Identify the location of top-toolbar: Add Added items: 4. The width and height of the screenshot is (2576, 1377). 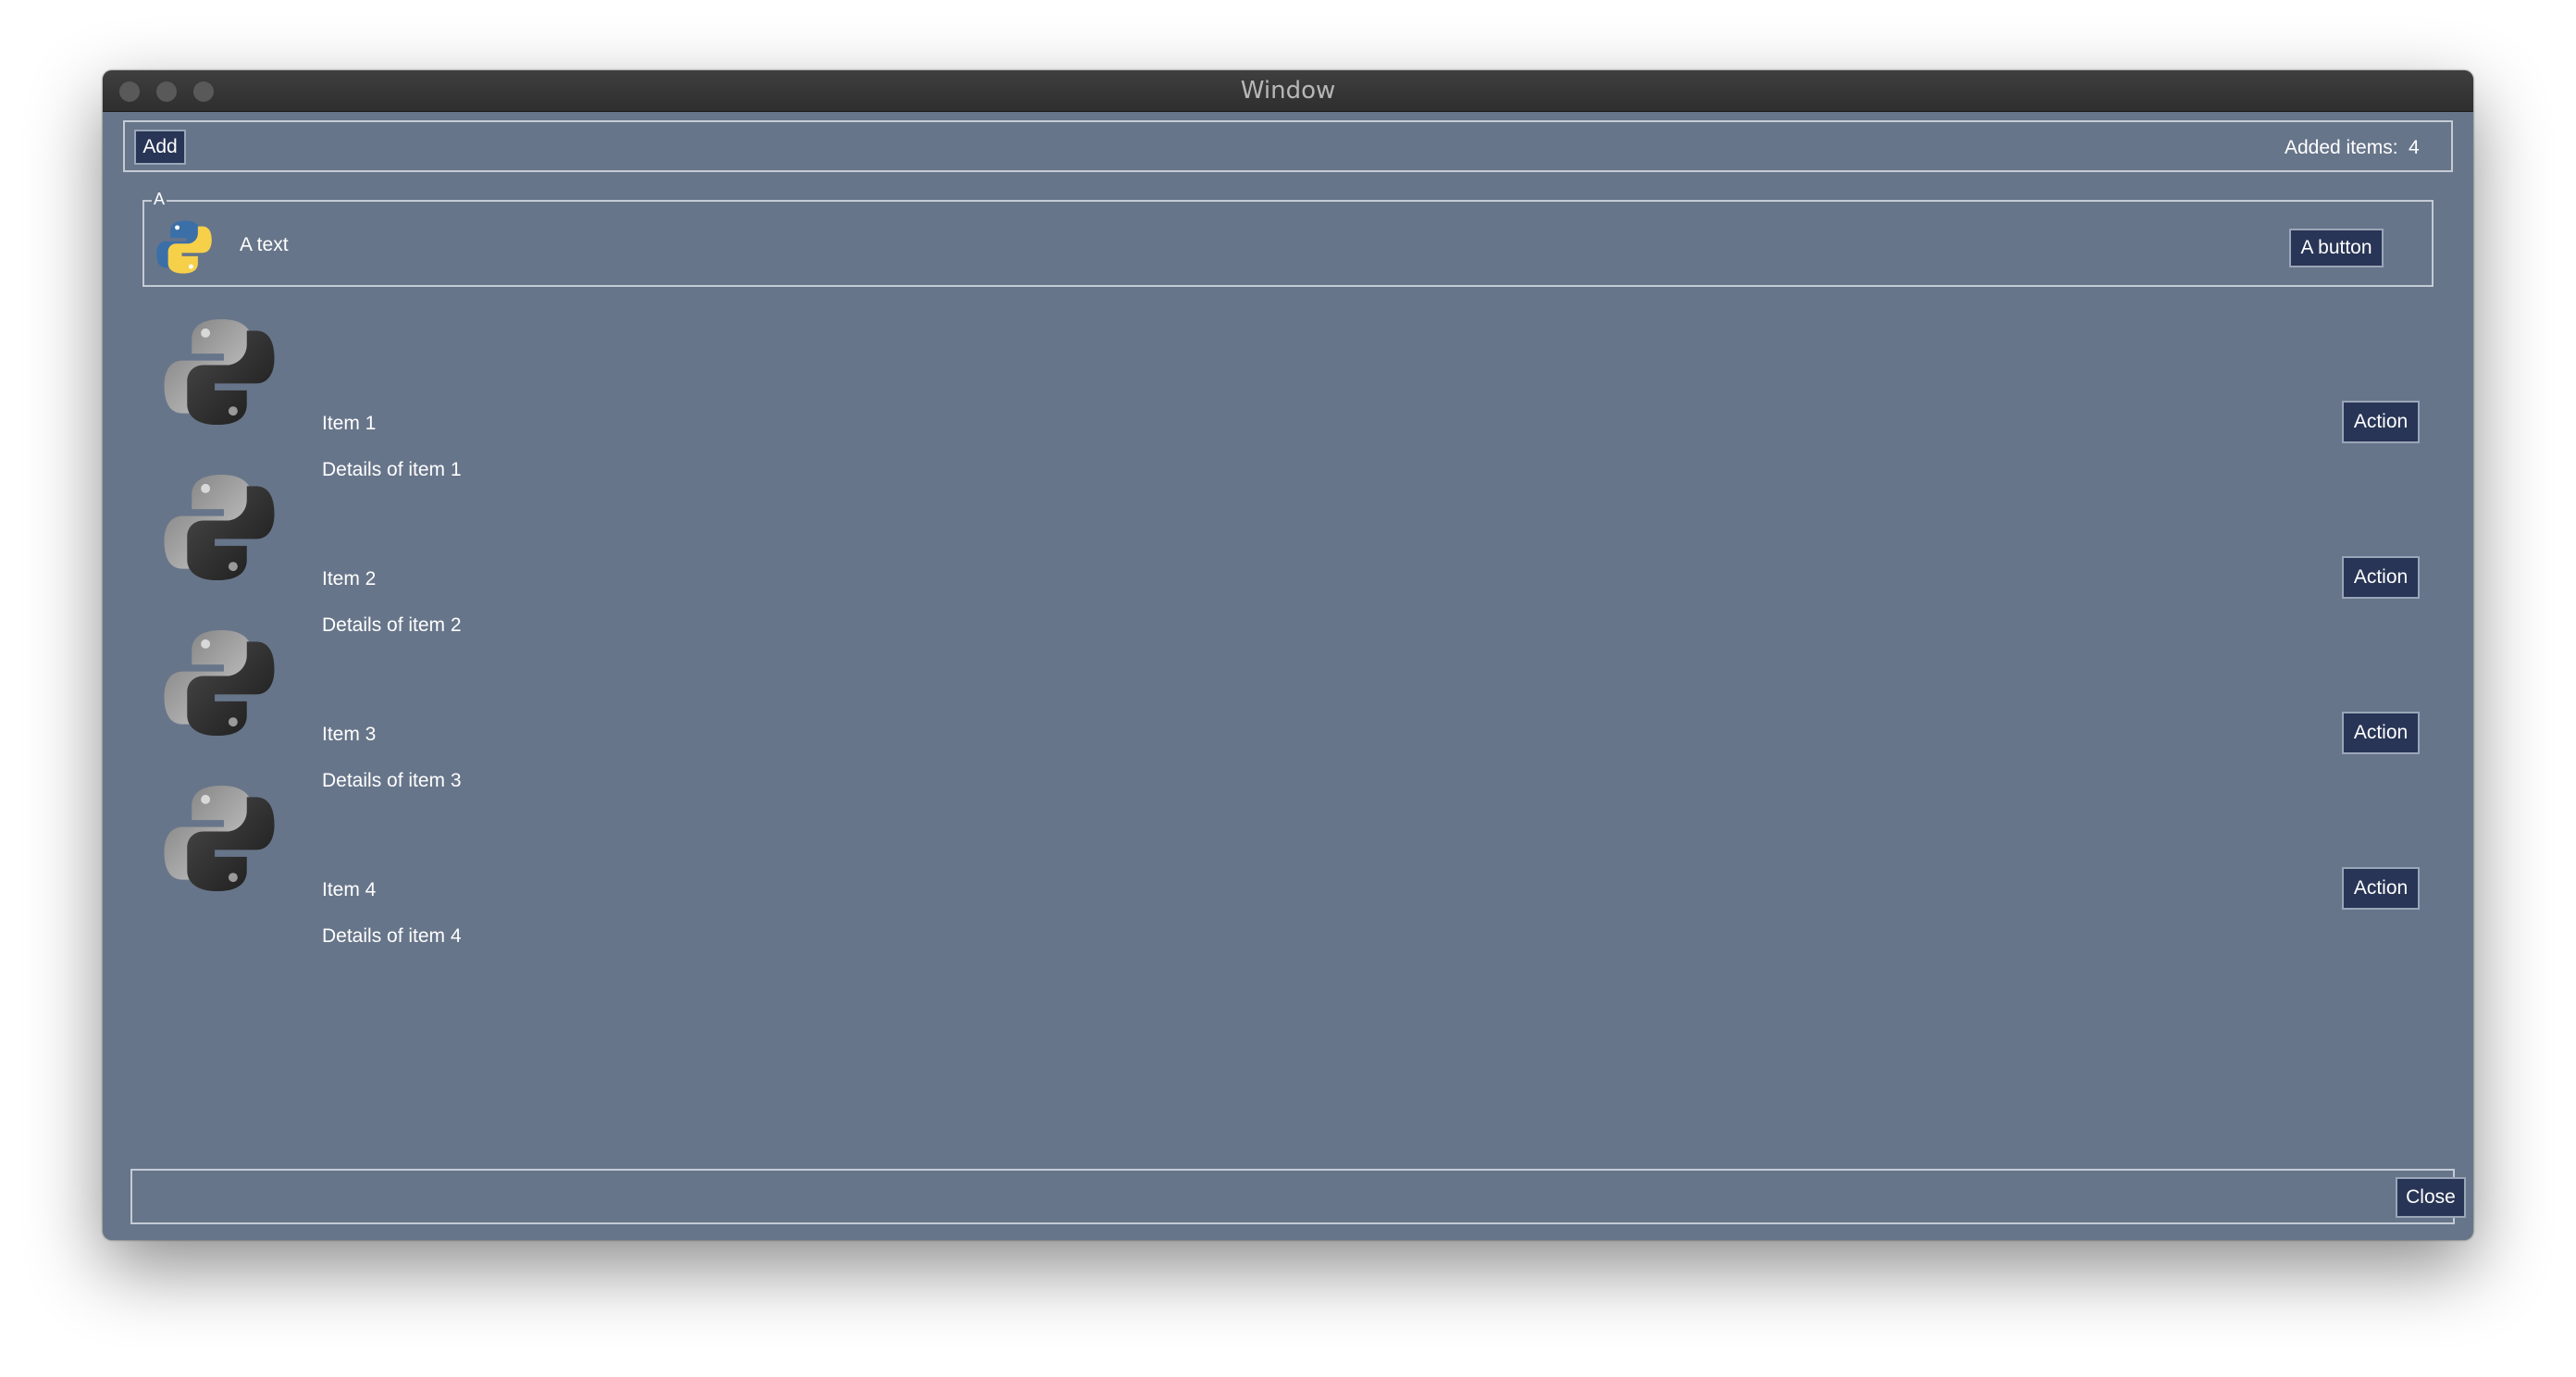
(1288, 146).